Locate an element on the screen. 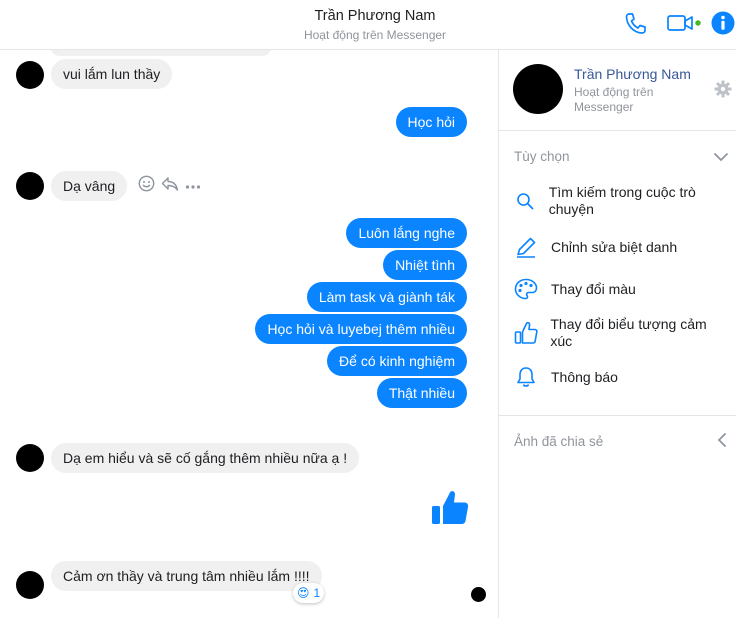 This screenshot has width=736, height=618. option-label: Chỉnh sửa biệt danh is located at coordinates (614, 246).